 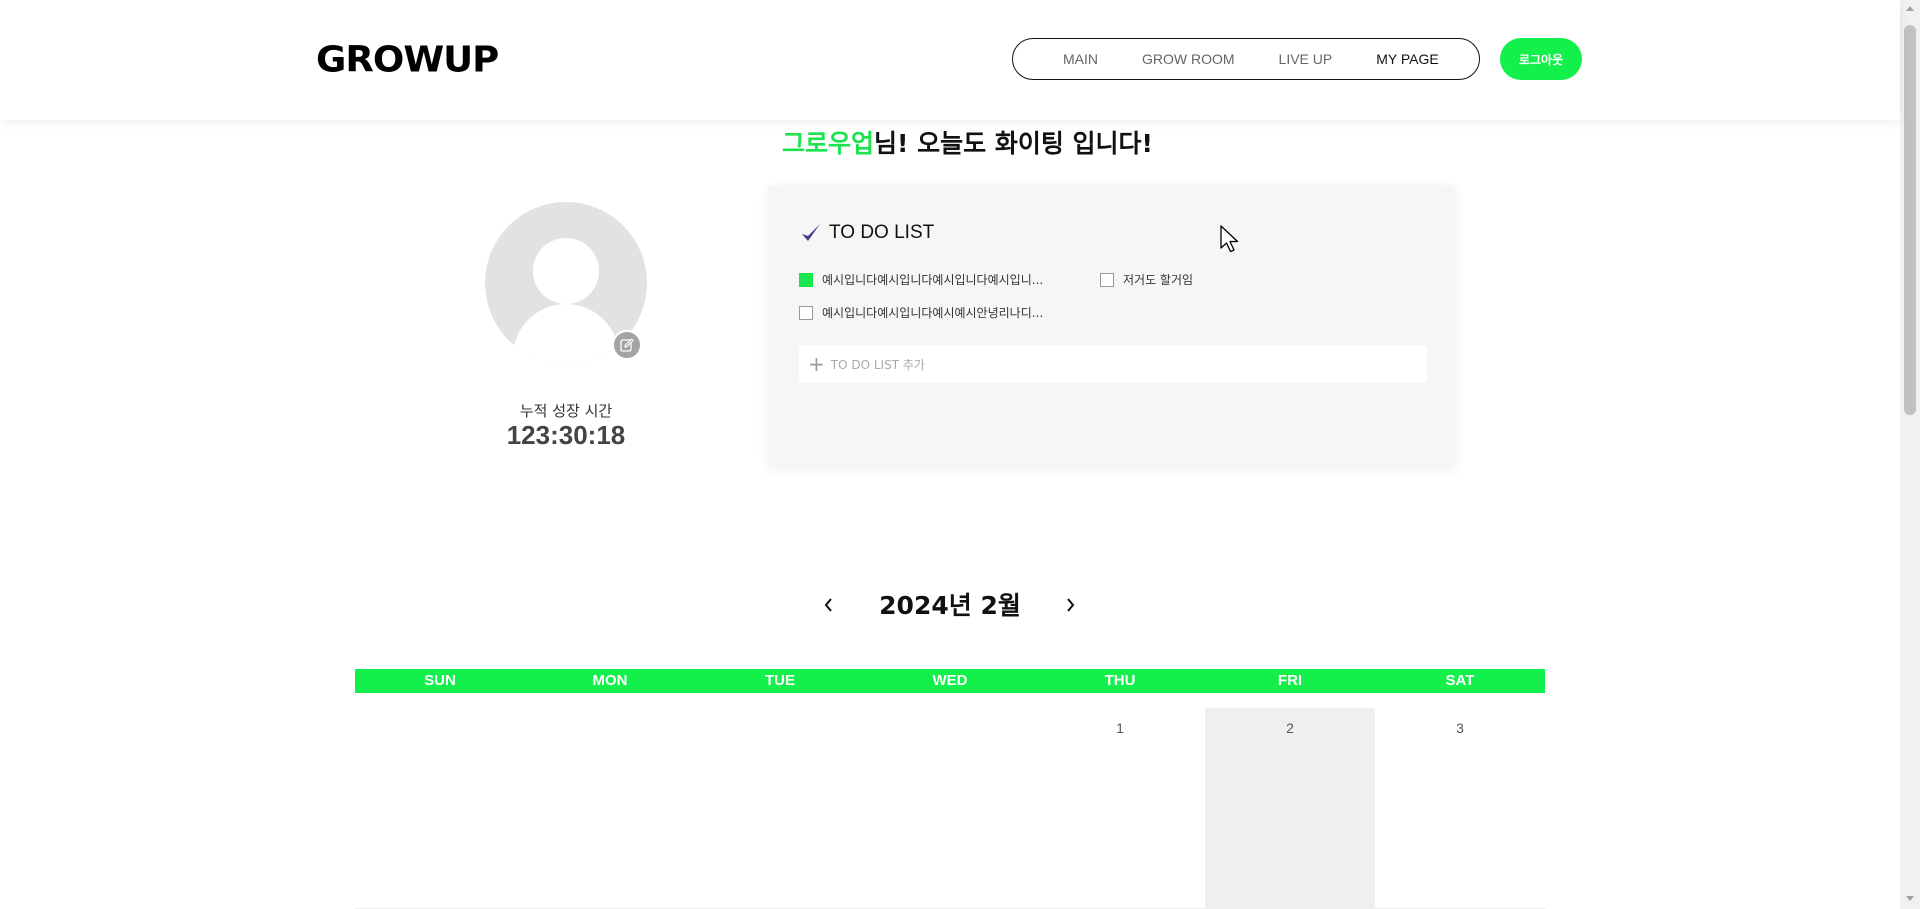 What do you see at coordinates (1080, 59) in the screenshot?
I see `nav-main: MAIN` at bounding box center [1080, 59].